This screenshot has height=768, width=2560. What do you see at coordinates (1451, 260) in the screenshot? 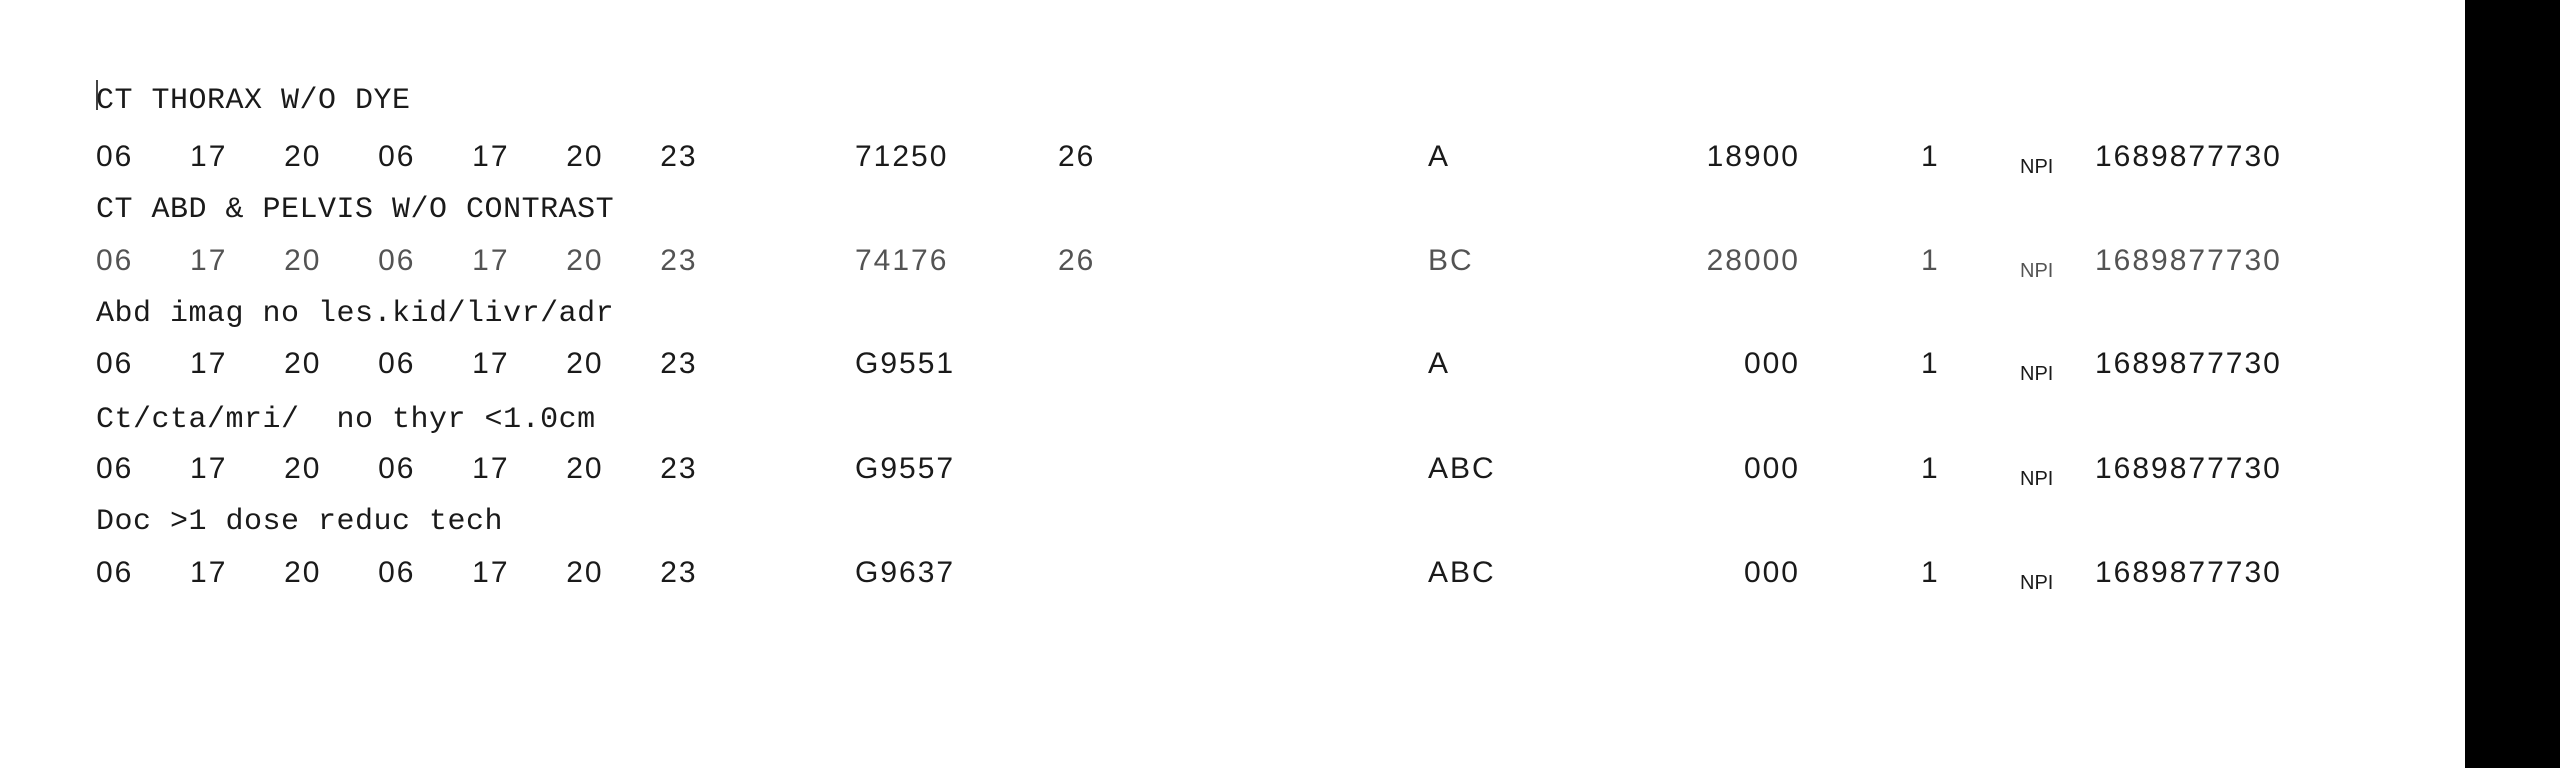
I see `diagnosis-pointer: BC` at bounding box center [1451, 260].